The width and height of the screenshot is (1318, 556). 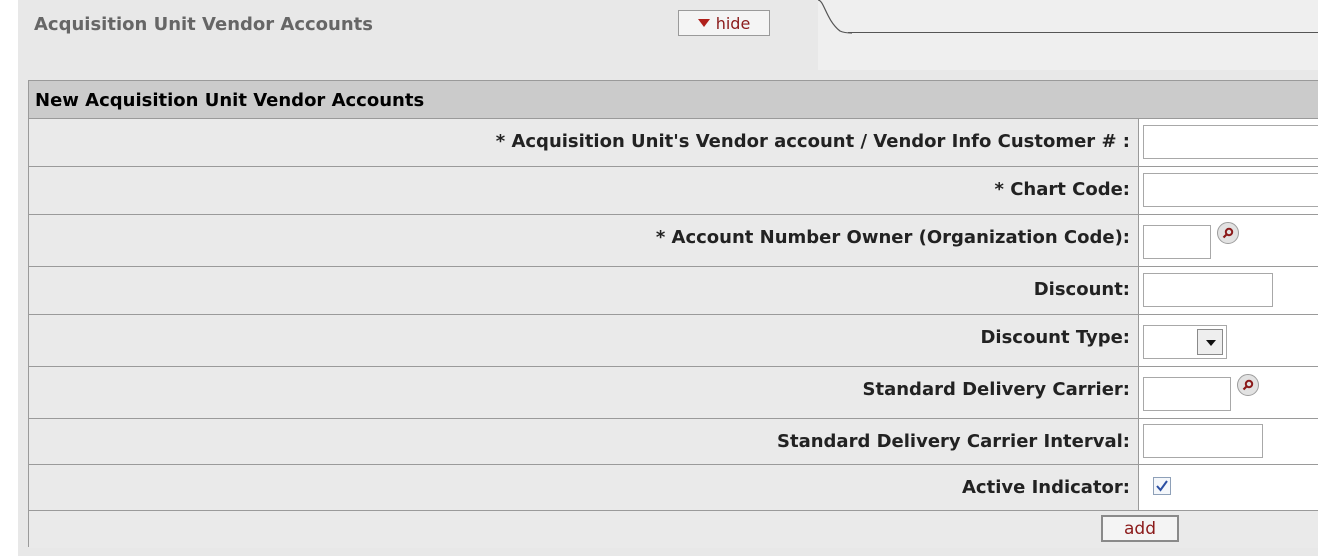 I want to click on hide-button-label: hide, so click(x=733, y=23).